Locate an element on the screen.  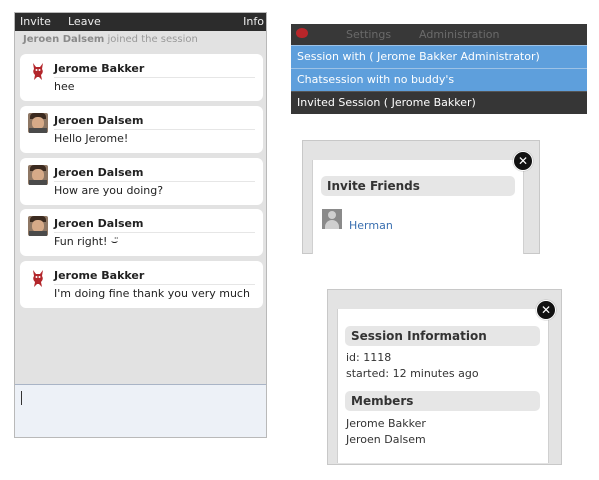
message-bubble: Jeroen Dalsem How are you doing? is located at coordinates (141, 181).